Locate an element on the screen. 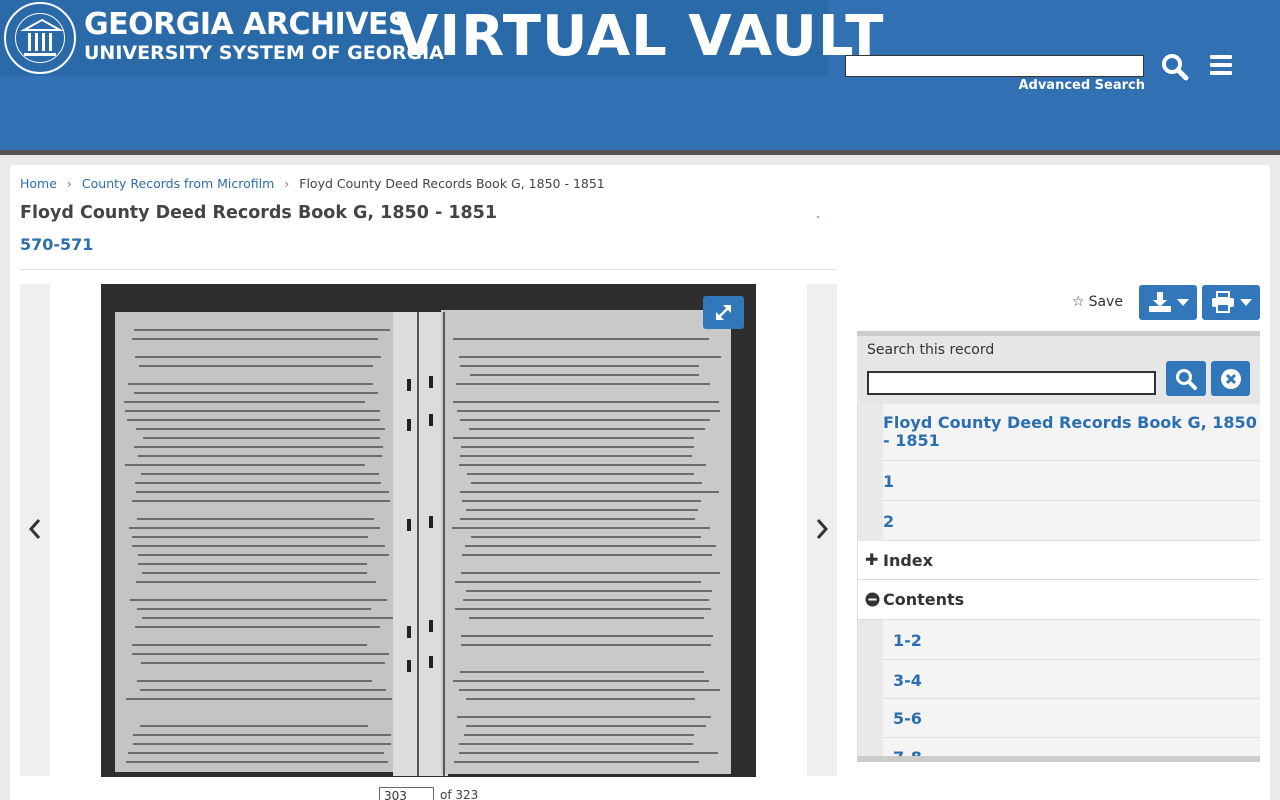  breadcrumb-home-link: Home is located at coordinates (38, 183).